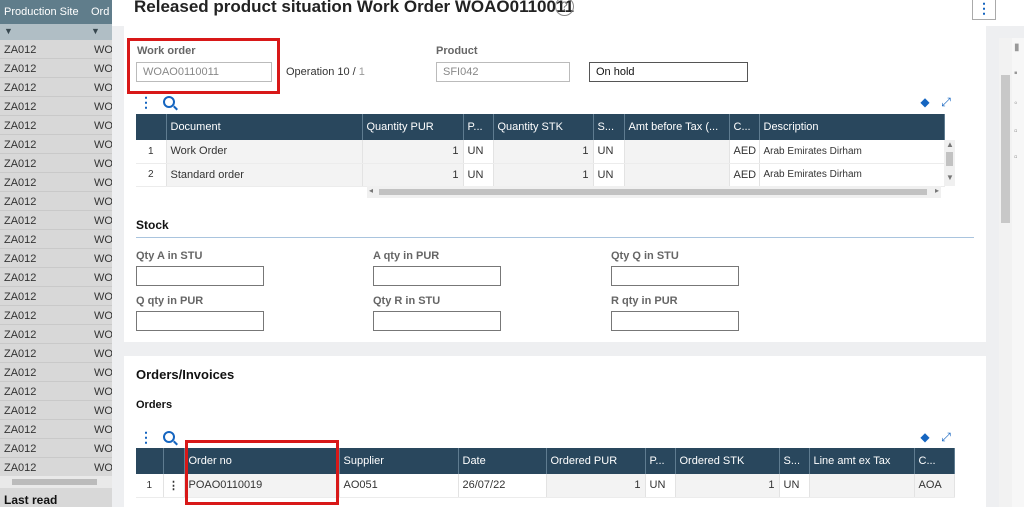 This screenshot has width=1024, height=507. I want to click on document-cell: Work Order, so click(264, 152).